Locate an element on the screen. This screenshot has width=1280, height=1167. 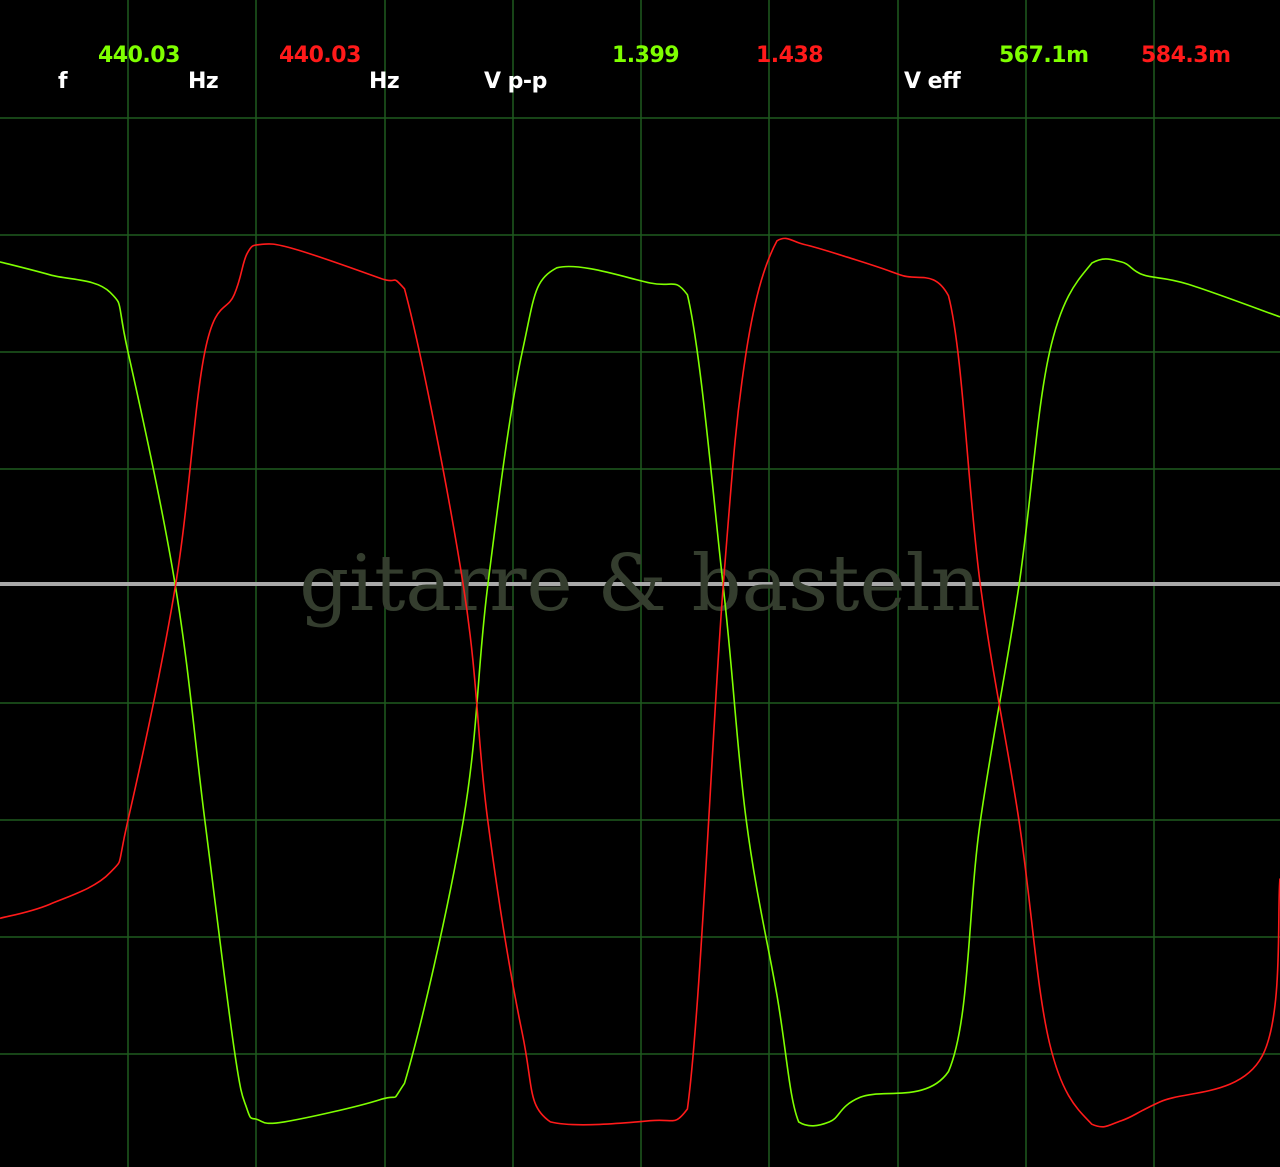
ch2-frequency-value: 440.03 is located at coordinates (320, 55).